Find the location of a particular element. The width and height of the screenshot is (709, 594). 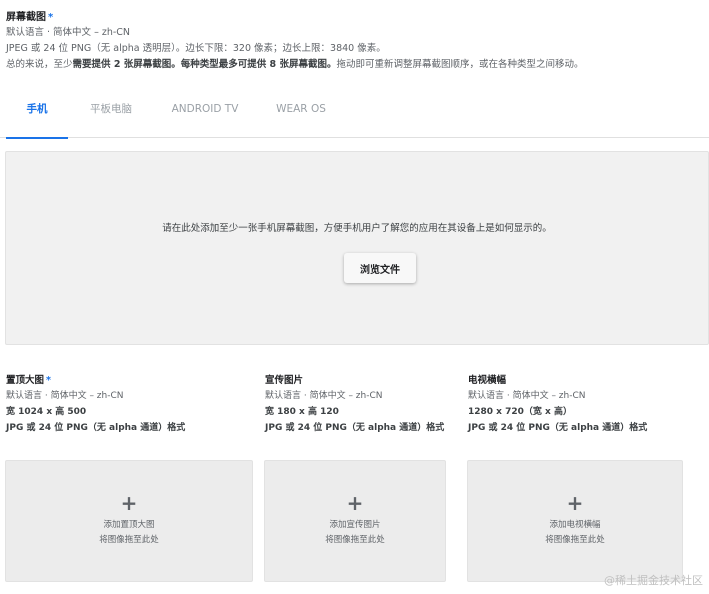

tv-banner-upload-tile: + 添加电视横幅 将图像拖至此处 is located at coordinates (575, 521).